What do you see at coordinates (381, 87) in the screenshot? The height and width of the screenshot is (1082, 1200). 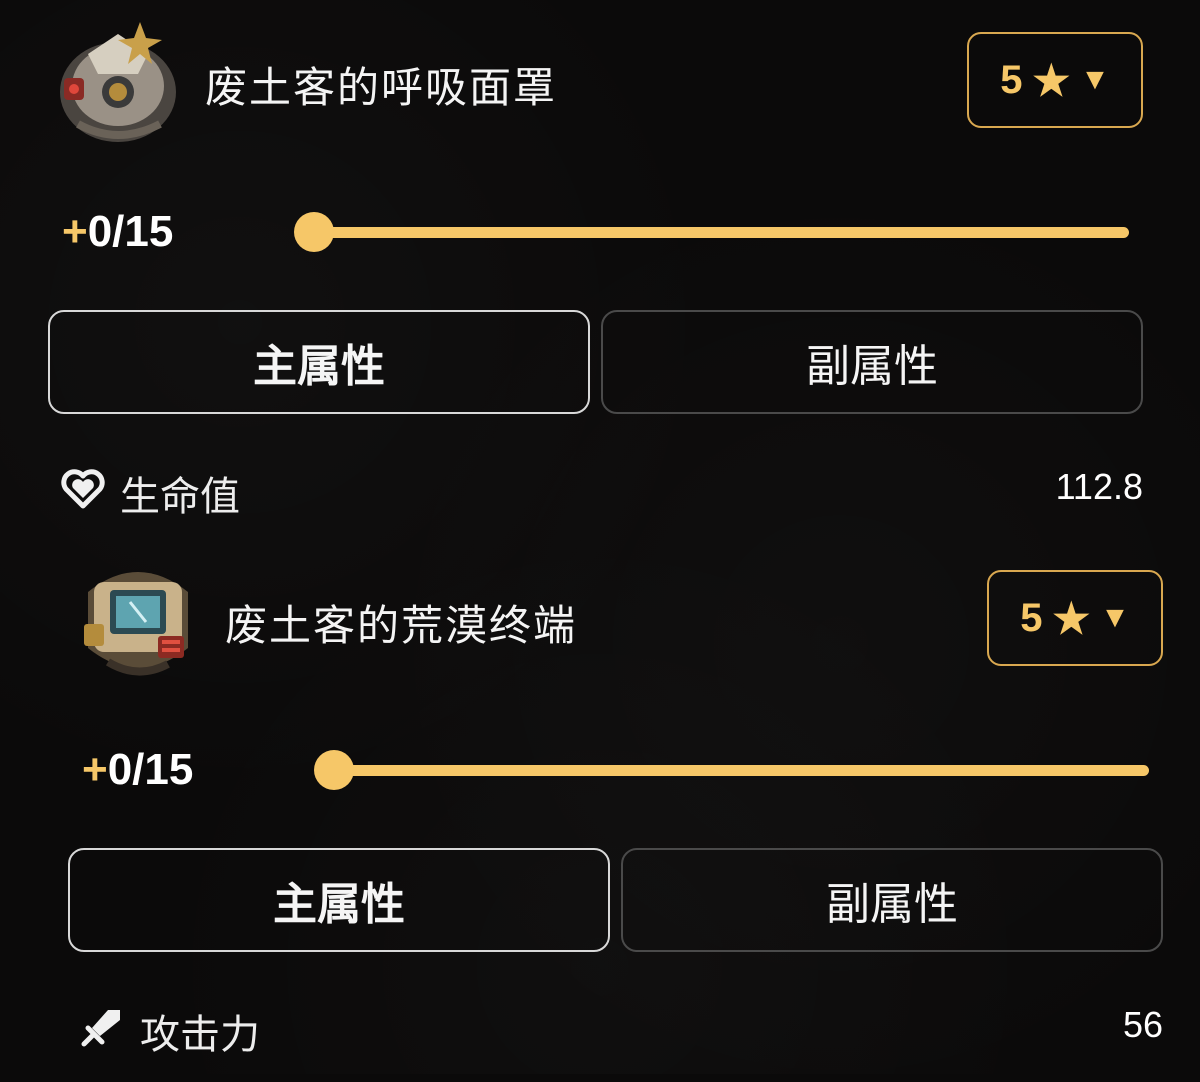 I see `item-name: 废土客的呼吸面罩` at bounding box center [381, 87].